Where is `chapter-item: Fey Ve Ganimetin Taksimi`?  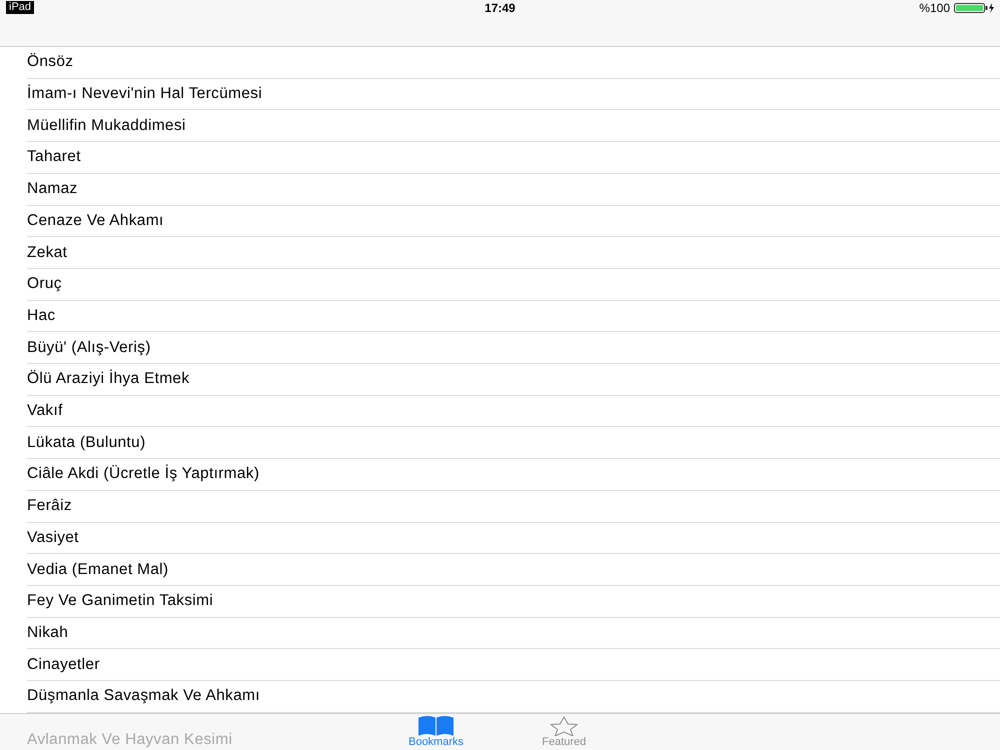 chapter-item: Fey Ve Ganimetin Taksimi is located at coordinates (513, 602).